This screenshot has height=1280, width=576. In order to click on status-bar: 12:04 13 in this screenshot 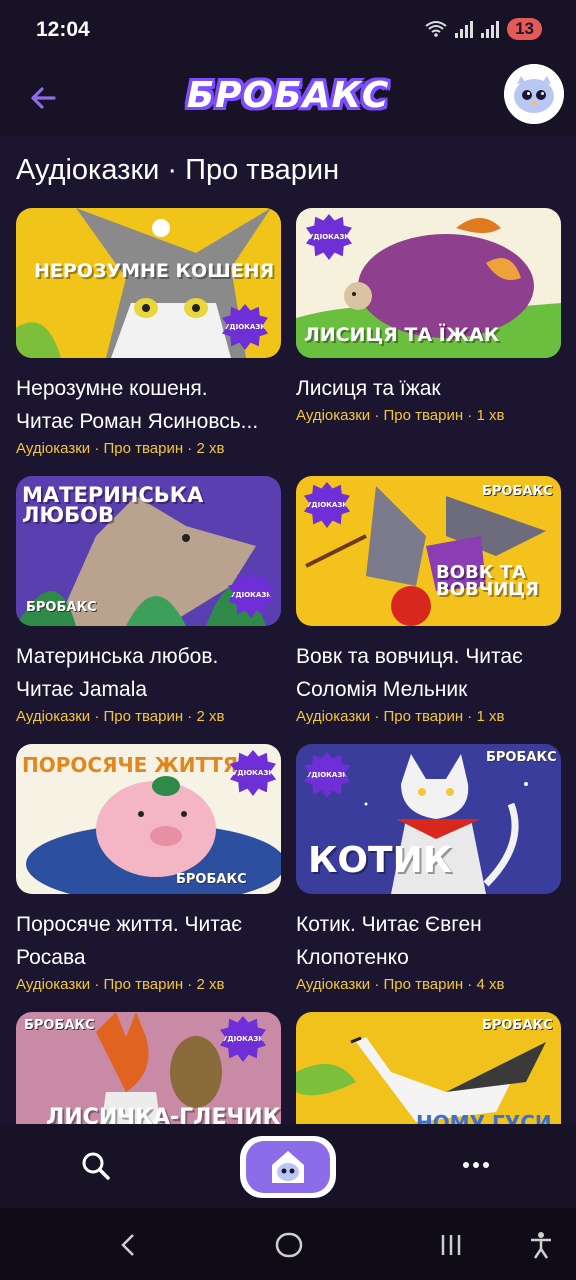, I will do `click(288, 31)`.